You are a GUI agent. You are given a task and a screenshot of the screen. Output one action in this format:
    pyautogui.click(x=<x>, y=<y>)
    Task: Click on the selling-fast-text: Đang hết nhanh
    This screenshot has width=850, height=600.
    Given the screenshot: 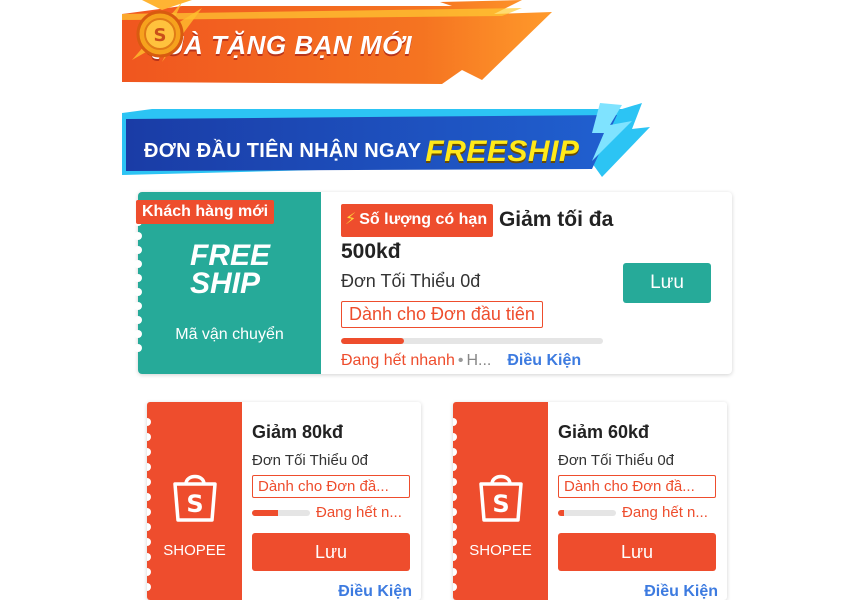 What is the action you would take?
    pyautogui.click(x=398, y=360)
    